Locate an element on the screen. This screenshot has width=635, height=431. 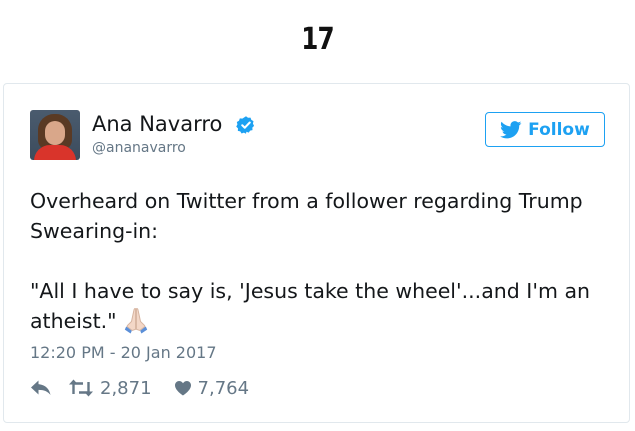
reply-button is located at coordinates (41, 388).